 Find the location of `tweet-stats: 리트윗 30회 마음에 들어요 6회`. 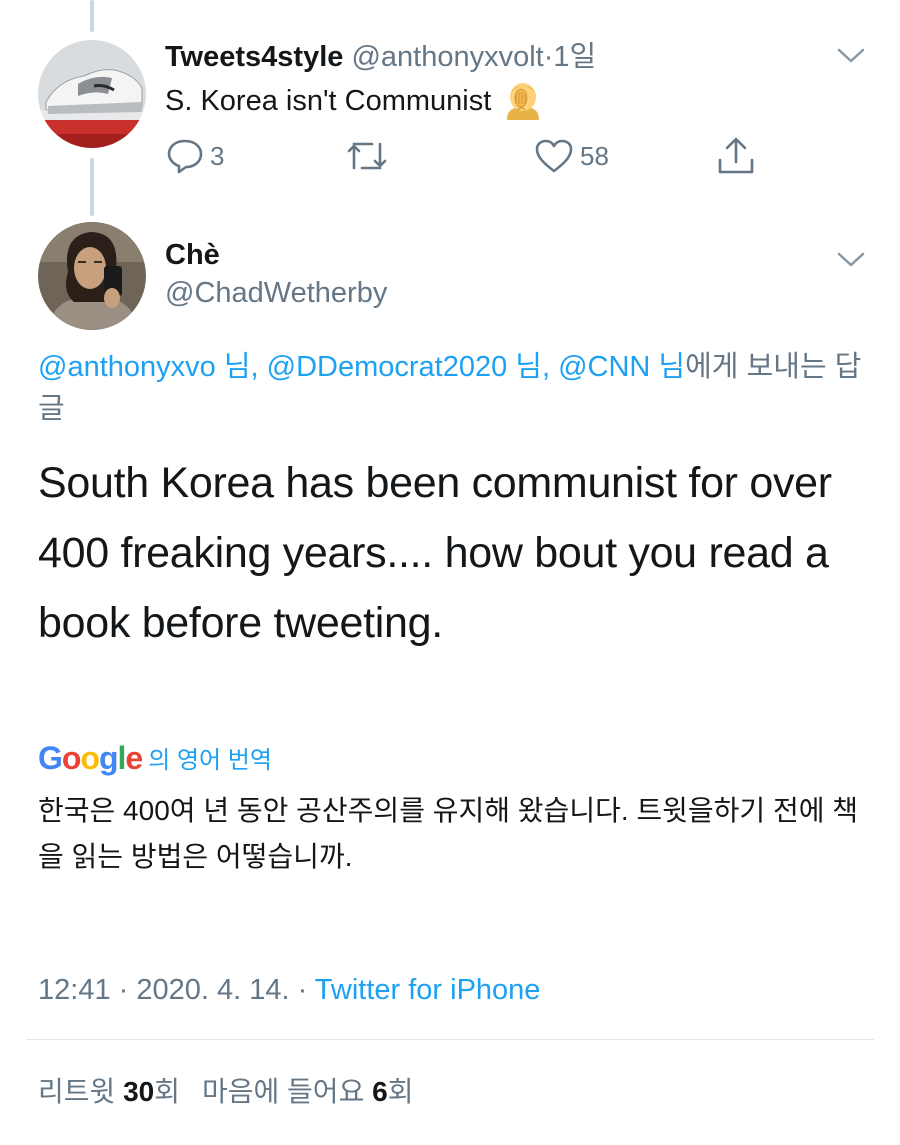

tweet-stats: 리트윗 30회 마음에 들어요 6회 is located at coordinates (225, 1092).